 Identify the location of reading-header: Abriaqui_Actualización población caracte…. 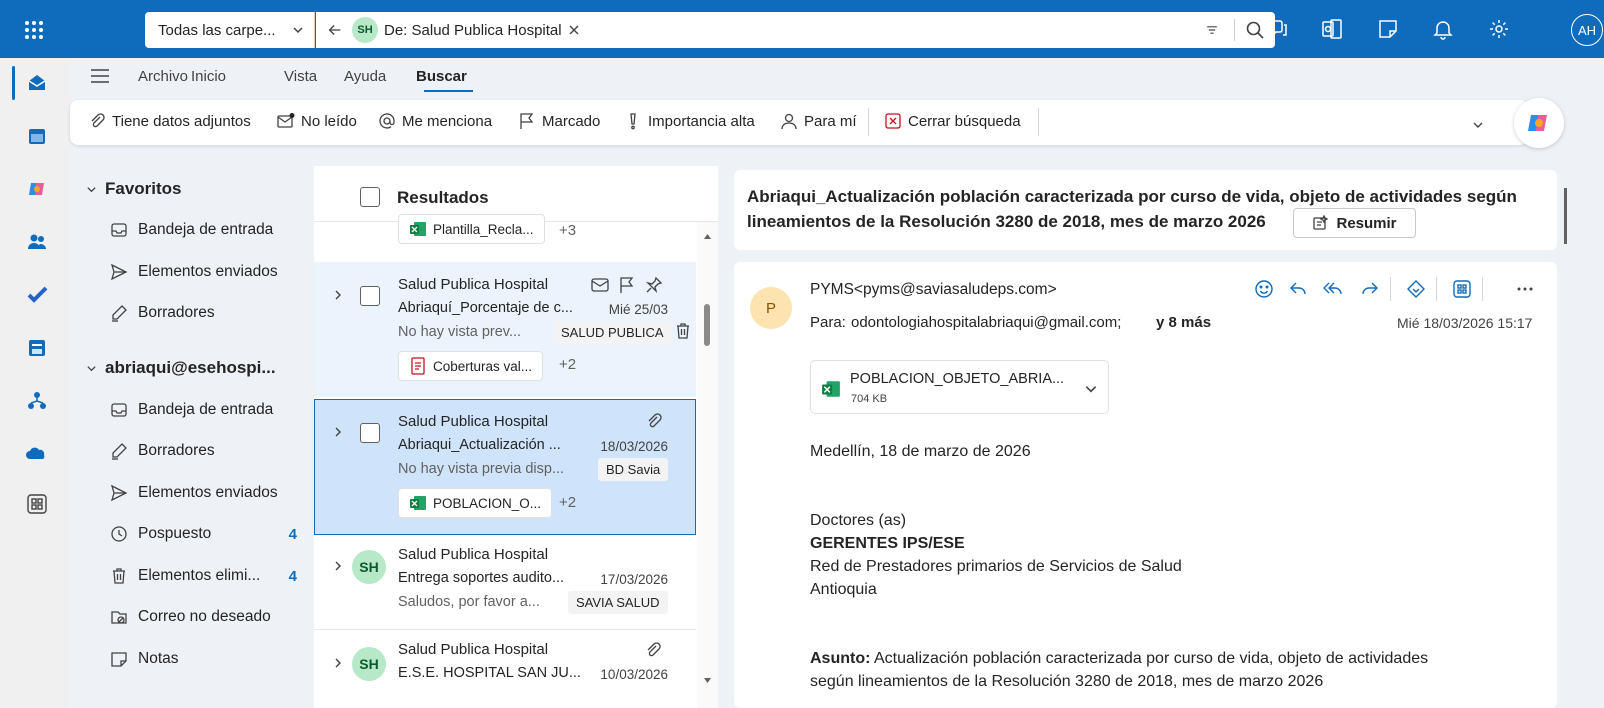
(1145, 210).